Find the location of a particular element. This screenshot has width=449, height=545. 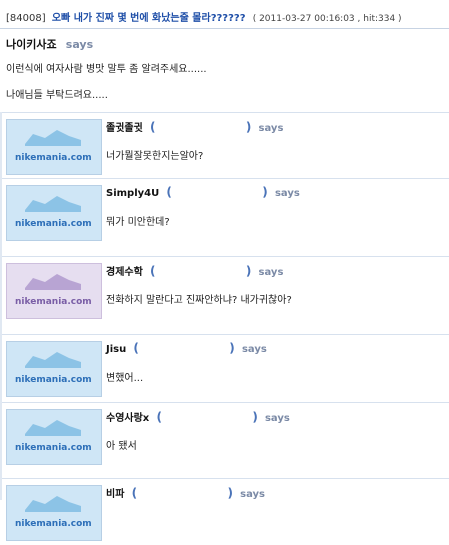

comment-text: 아 됐서 is located at coordinates (121, 446).